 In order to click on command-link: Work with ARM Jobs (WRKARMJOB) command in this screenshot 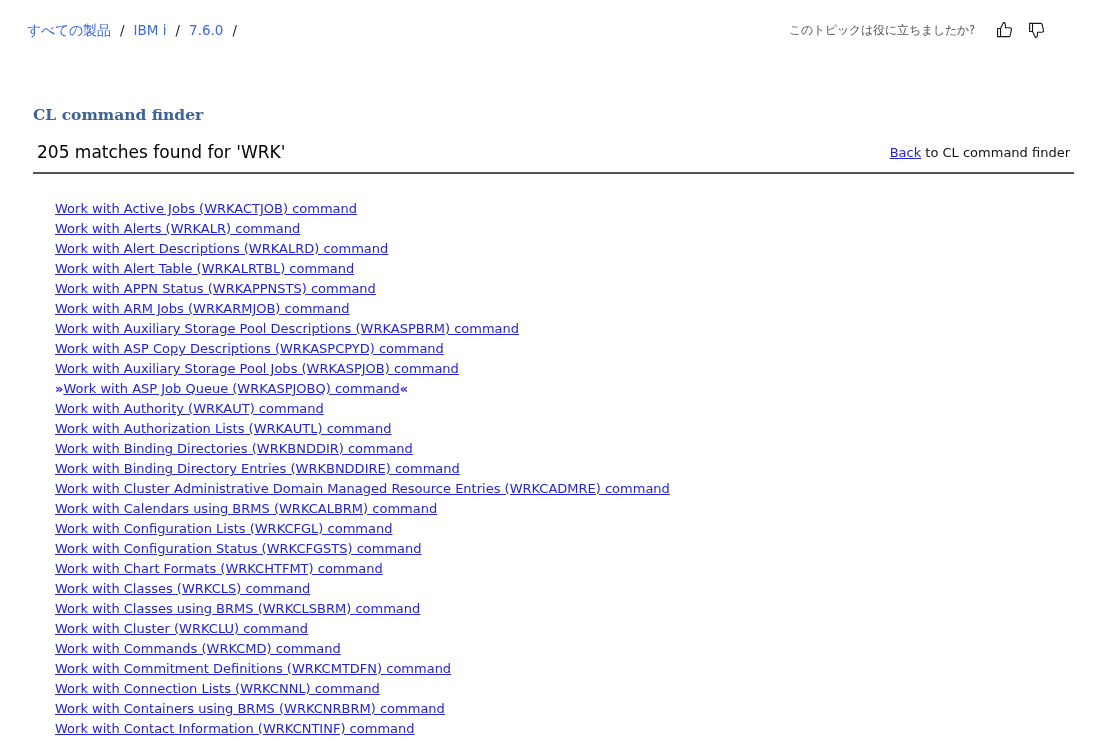, I will do `click(202, 309)`.